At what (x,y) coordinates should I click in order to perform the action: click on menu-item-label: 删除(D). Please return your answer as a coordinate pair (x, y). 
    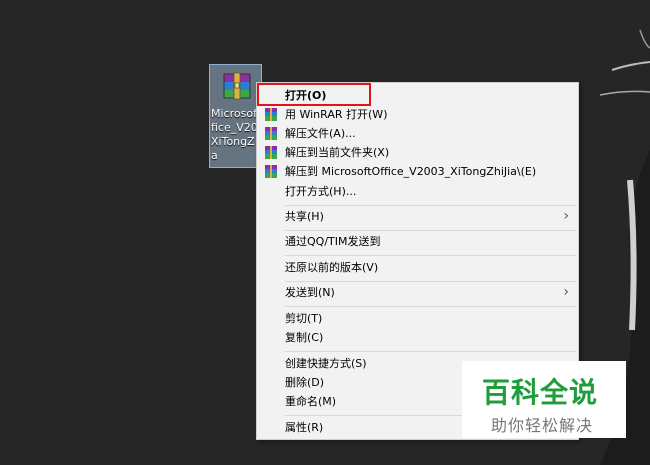
    Looking at the image, I should click on (305, 382).